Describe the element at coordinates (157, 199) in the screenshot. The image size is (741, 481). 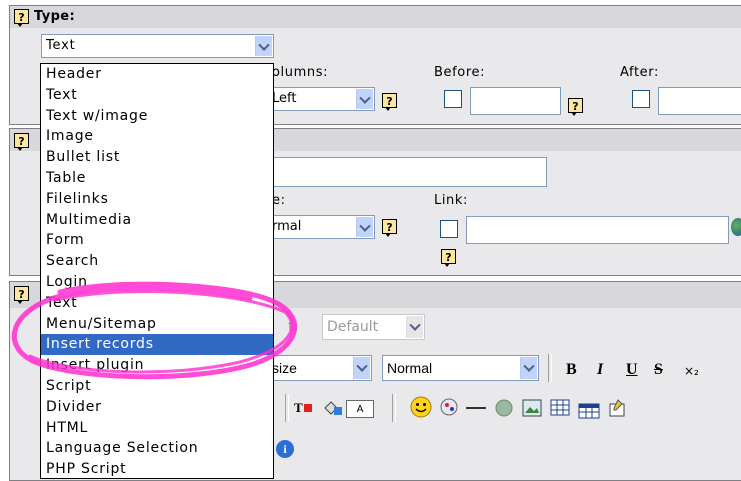
I see `list-item: Filelinks` at that location.